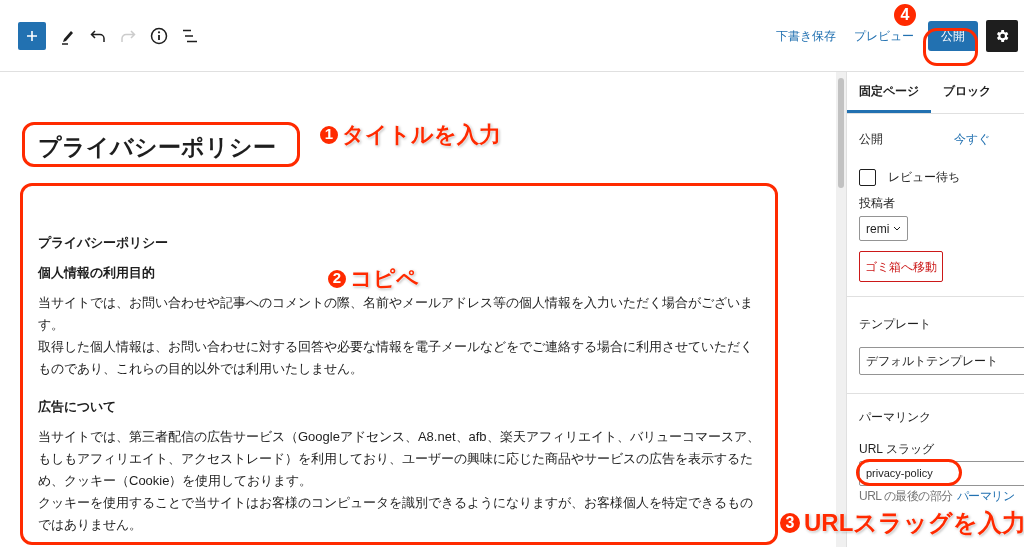 The width and height of the screenshot is (1024, 547). I want to click on settings-button, so click(1002, 35).